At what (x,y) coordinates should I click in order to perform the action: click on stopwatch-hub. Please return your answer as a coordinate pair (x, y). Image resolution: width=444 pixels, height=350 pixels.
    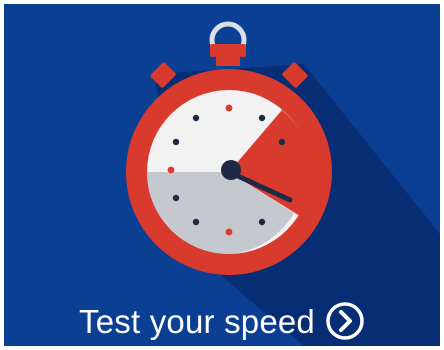
    Looking at the image, I should click on (231, 170).